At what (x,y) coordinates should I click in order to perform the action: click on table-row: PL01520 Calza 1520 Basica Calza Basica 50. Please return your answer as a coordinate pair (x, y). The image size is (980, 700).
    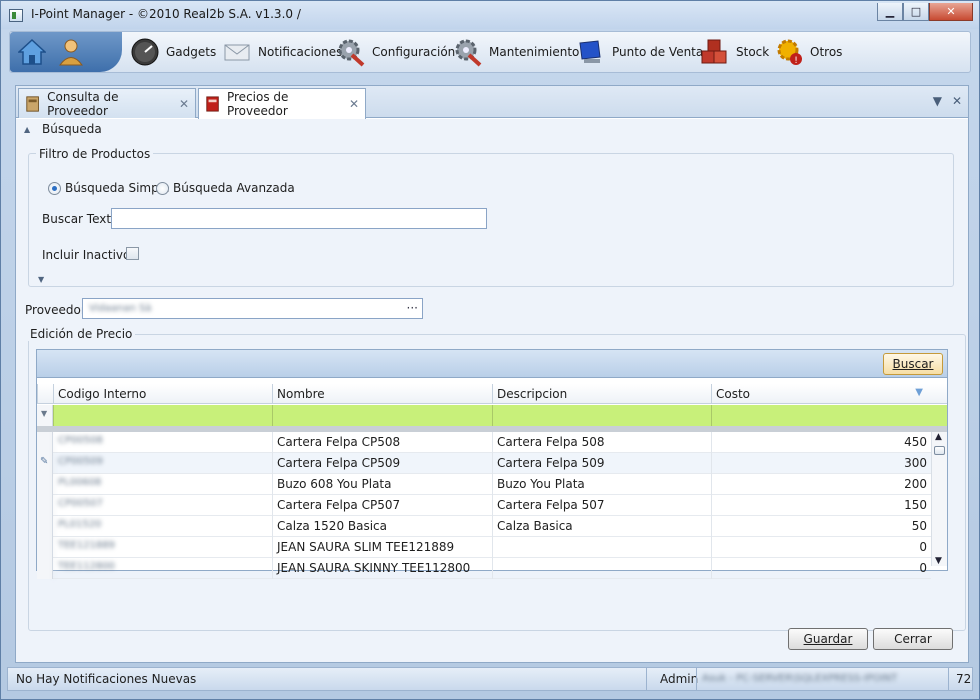
    Looking at the image, I should click on (484, 526).